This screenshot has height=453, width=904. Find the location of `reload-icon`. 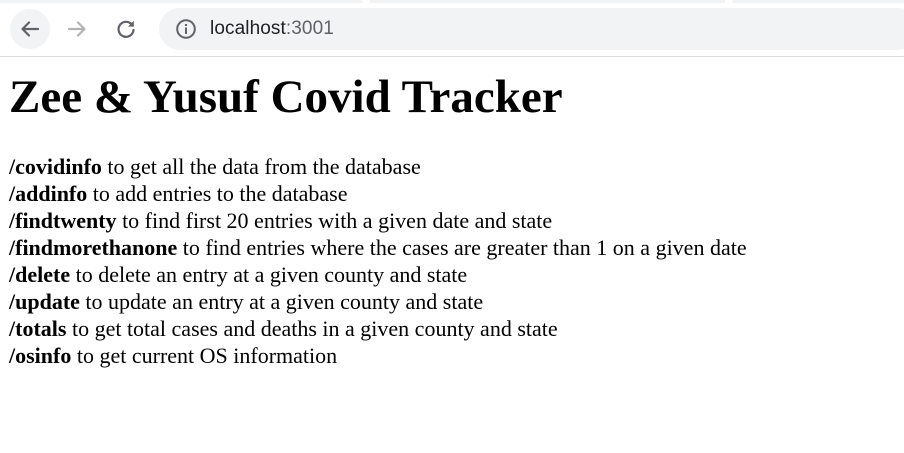

reload-icon is located at coordinates (126, 29).